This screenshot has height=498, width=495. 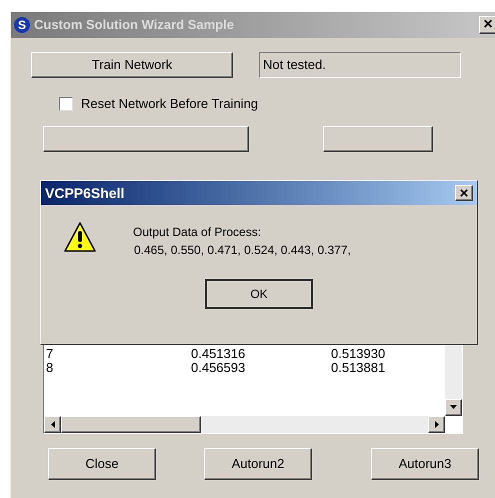 I want to click on table-cell-text: 0.456593, so click(x=218, y=367).